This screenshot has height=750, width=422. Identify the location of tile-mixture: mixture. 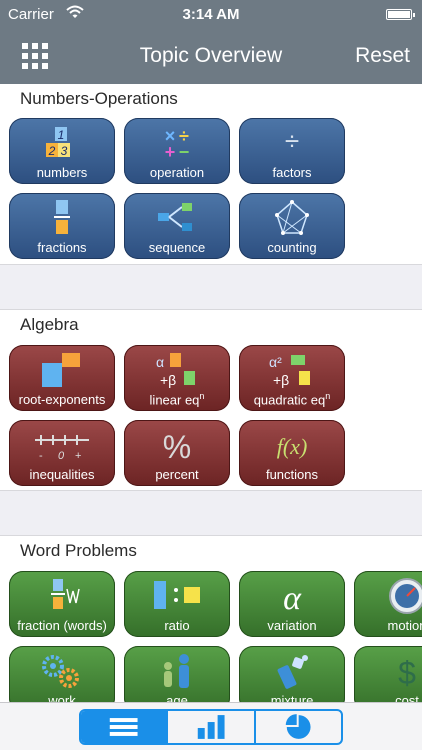
(292, 674).